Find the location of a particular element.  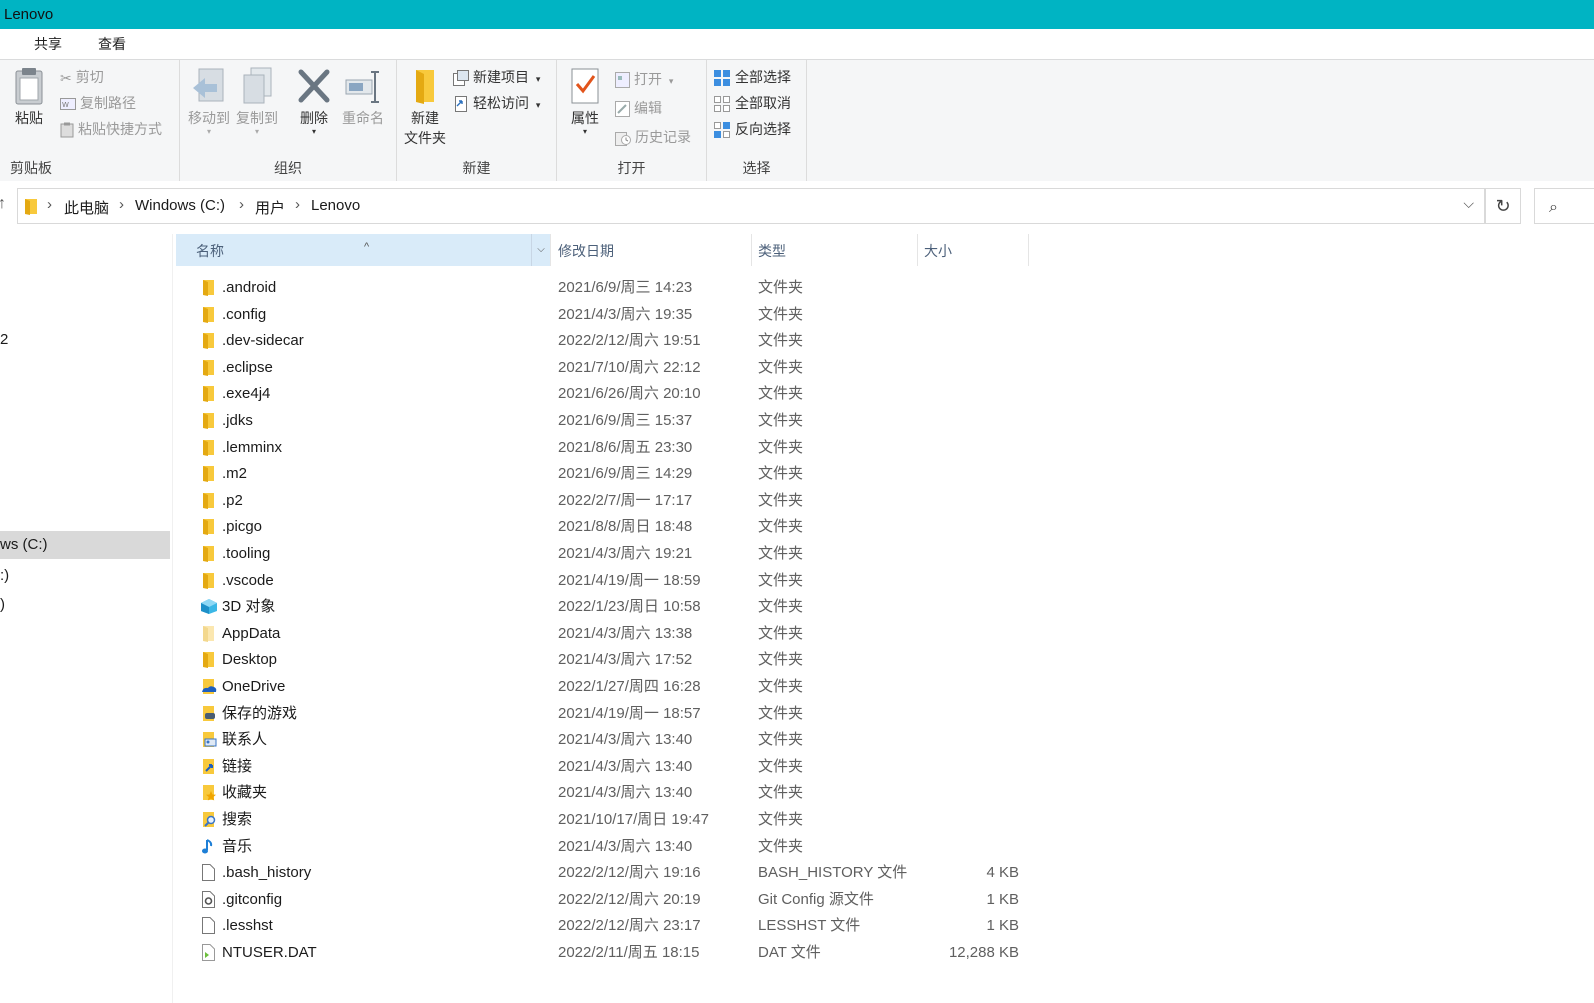

properties-button: 属性 ▾ is located at coordinates (585, 101).